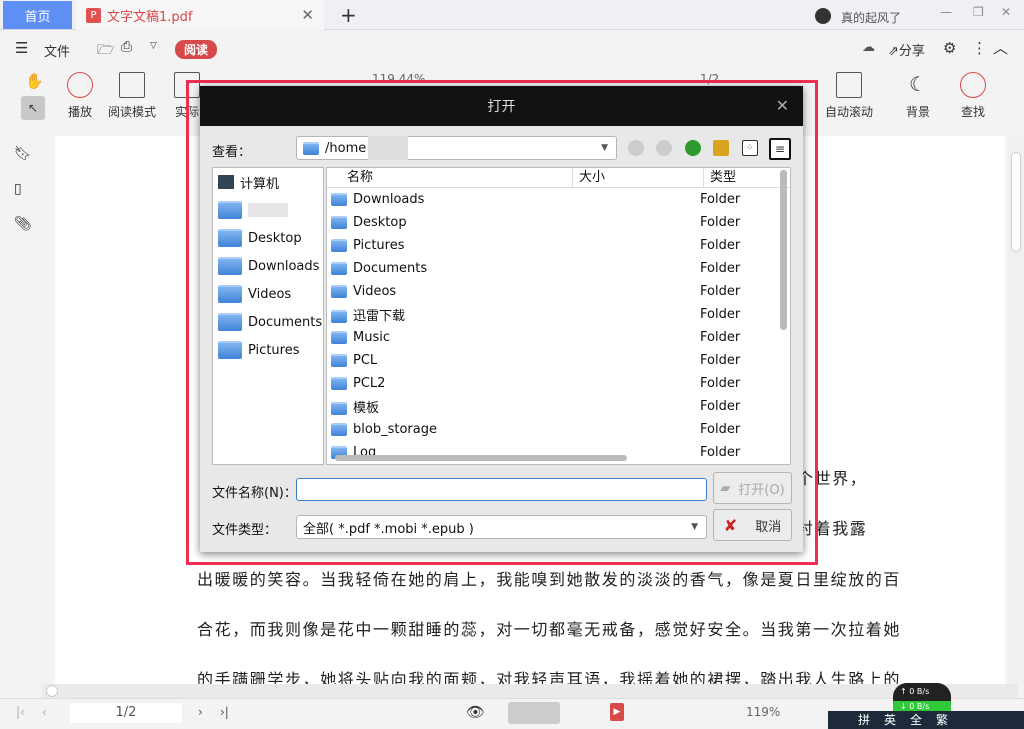  Describe the element at coordinates (23, 154) in the screenshot. I see `bookmark-icon: 🔖︎` at that location.